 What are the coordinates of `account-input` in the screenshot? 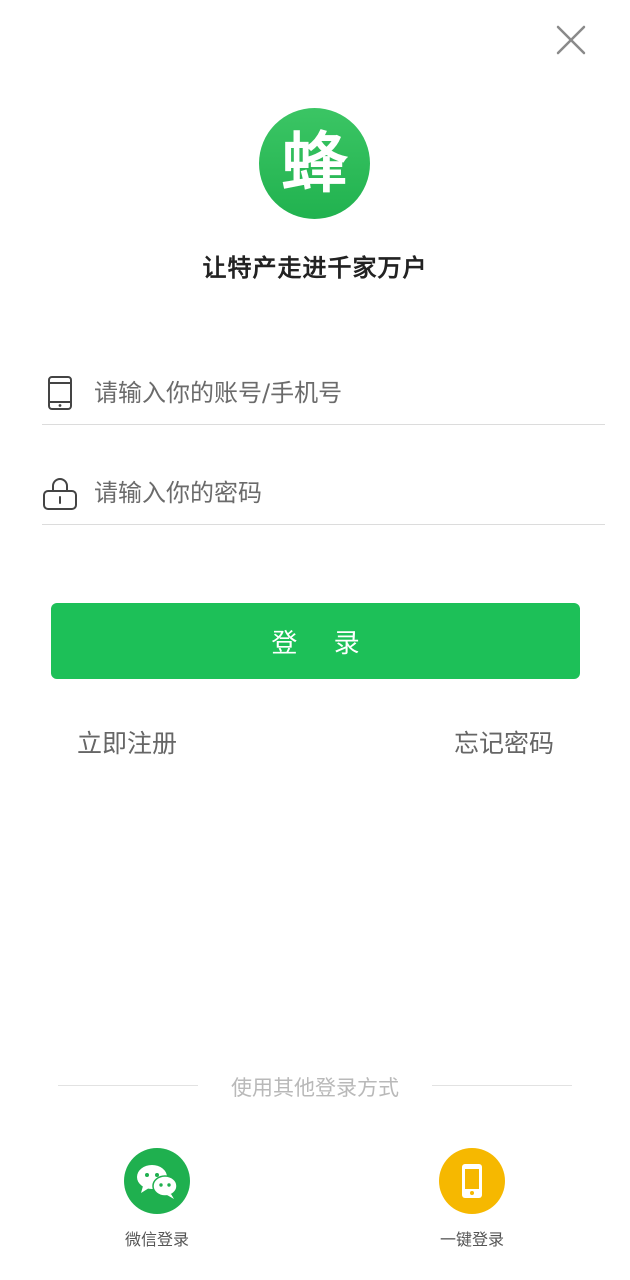 It's located at (334, 393).